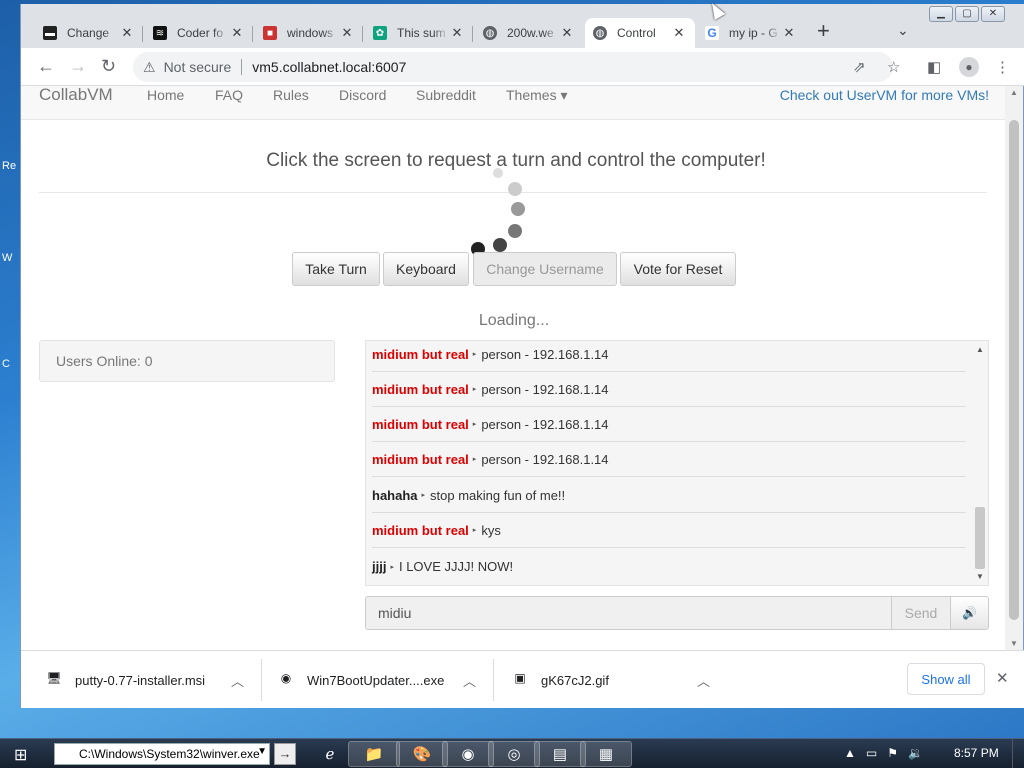  Describe the element at coordinates (140, 680) in the screenshot. I see `download-filename: putty-0.77-installer.msi` at that location.